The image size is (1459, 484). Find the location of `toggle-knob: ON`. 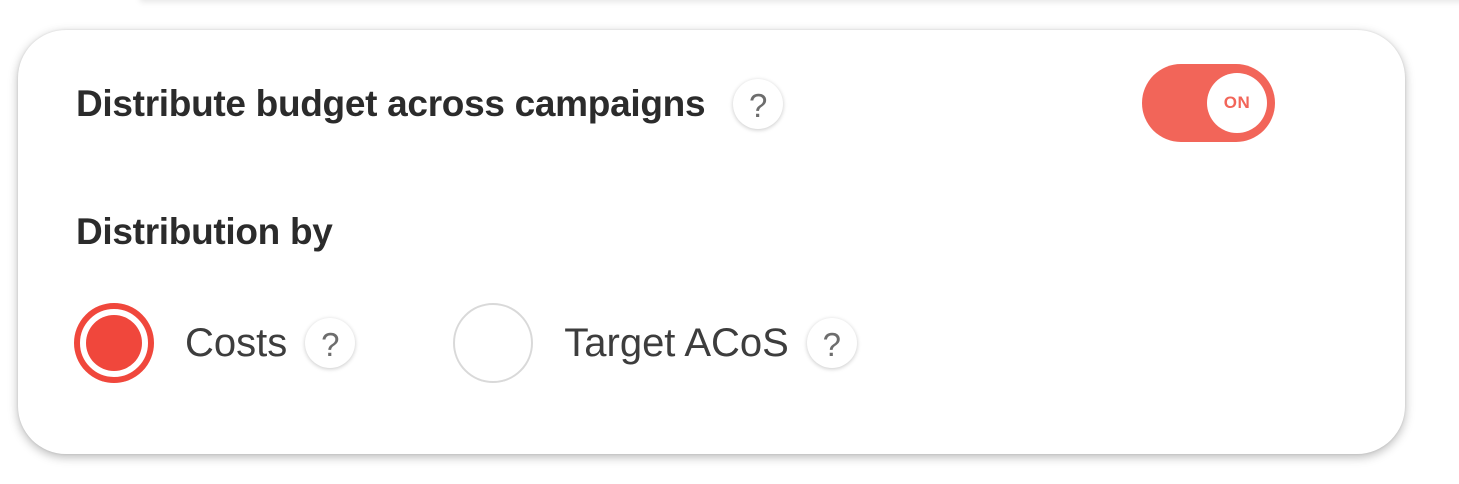

toggle-knob: ON is located at coordinates (1237, 103).